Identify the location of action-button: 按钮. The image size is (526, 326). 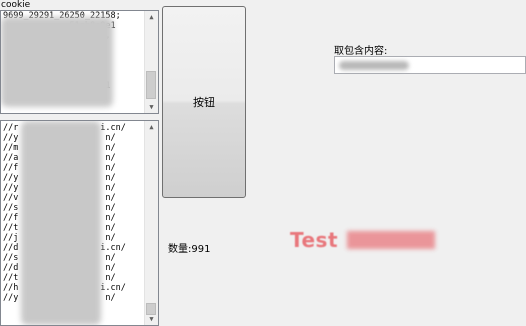
(204, 102).